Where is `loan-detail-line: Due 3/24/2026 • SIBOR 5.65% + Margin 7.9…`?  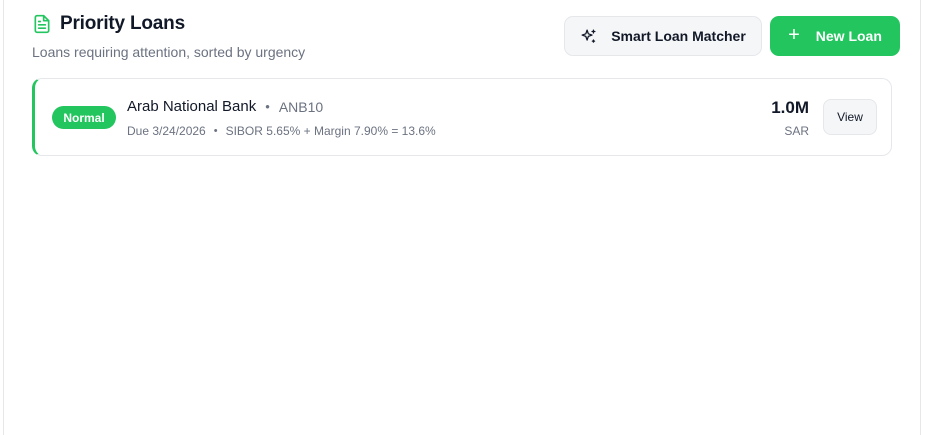
loan-detail-line: Due 3/24/2026 • SIBOR 5.65% + Margin 7.9… is located at coordinates (281, 131).